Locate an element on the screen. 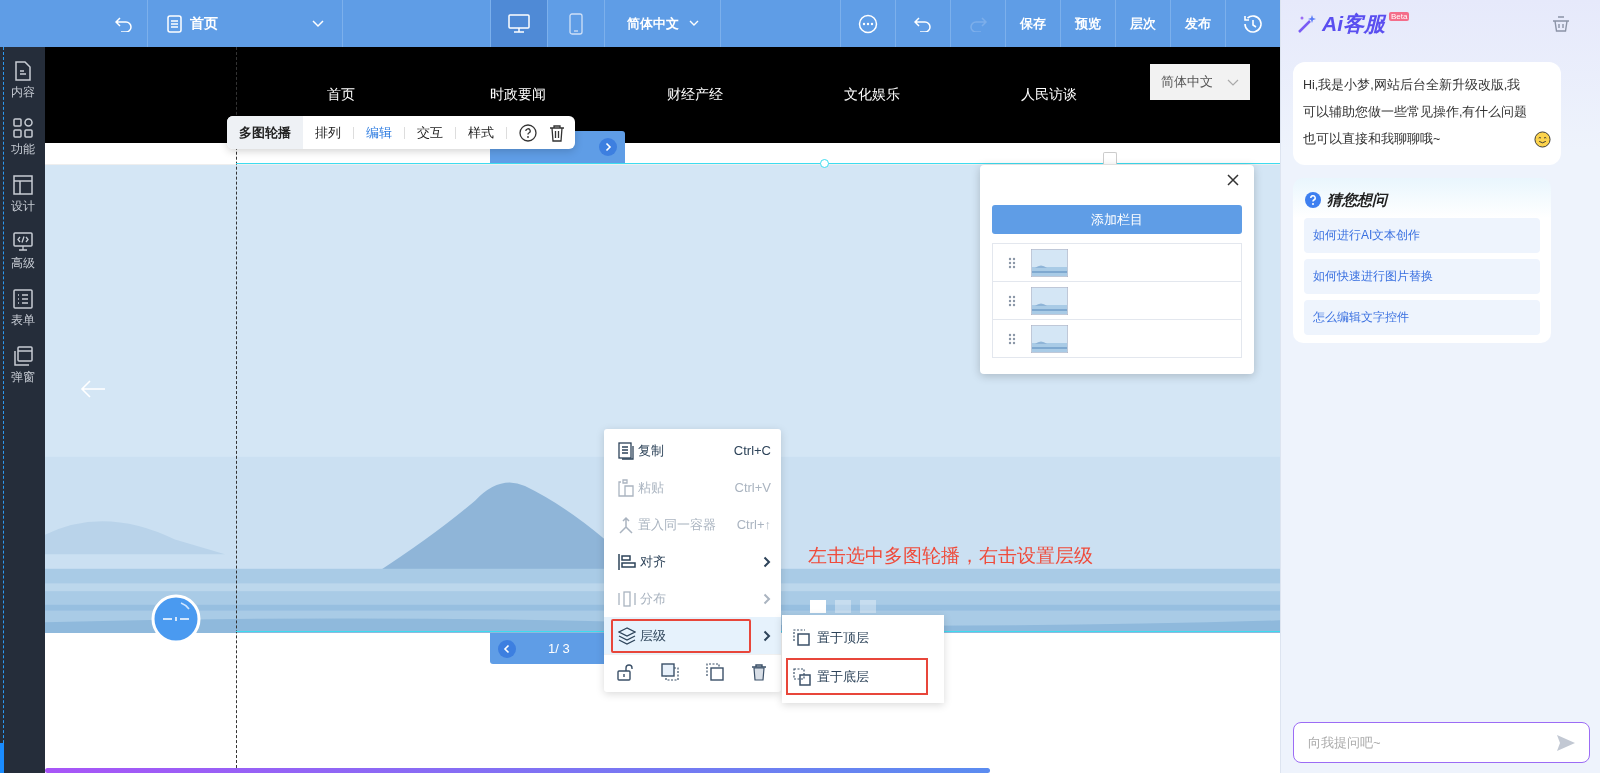 This screenshot has width=1600, height=773. grid-icon is located at coordinates (22, 128).